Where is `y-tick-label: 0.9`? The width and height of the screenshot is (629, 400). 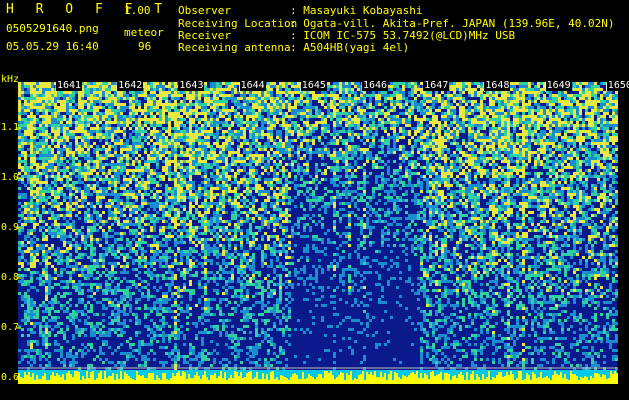 y-tick-label: 0.9 is located at coordinates (10, 227).